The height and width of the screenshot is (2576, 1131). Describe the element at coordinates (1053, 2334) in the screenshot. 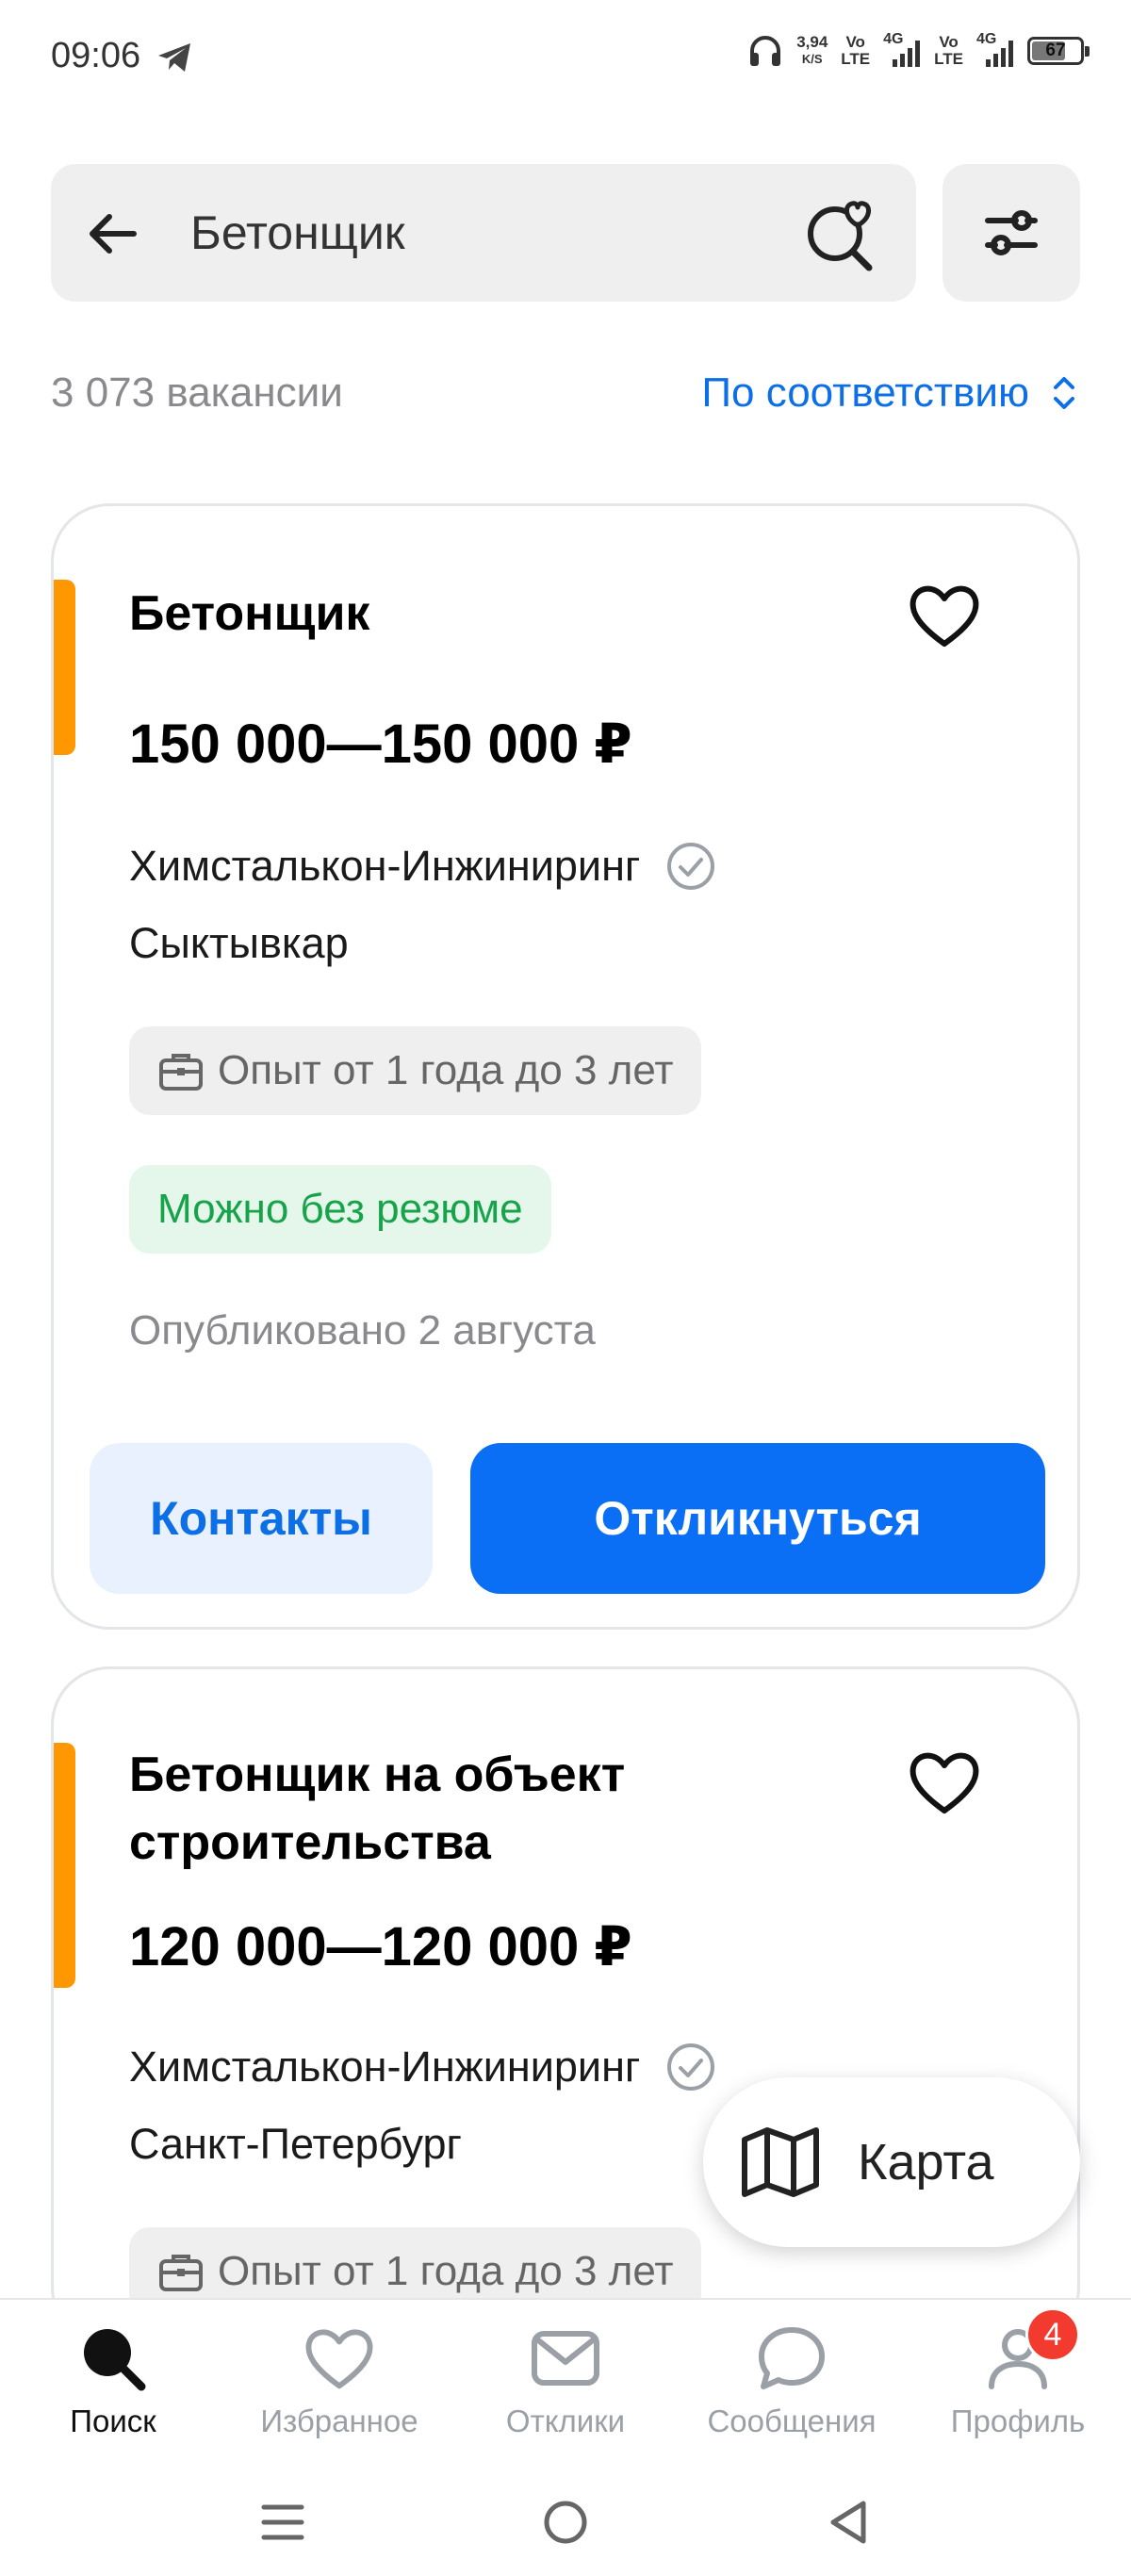

I see `notification-badge: 4` at that location.